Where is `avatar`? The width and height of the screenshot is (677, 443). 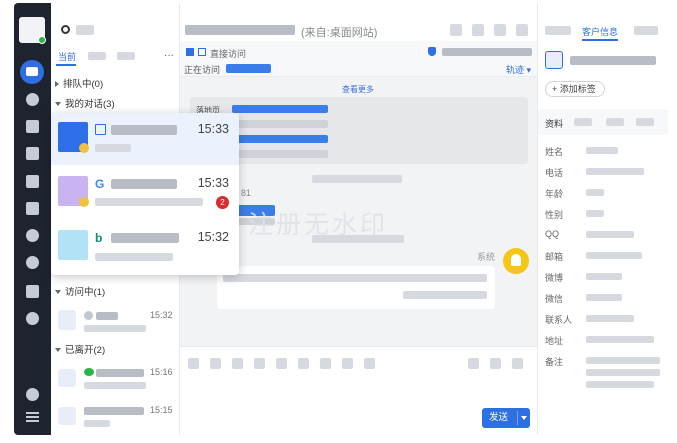 avatar is located at coordinates (73, 245).